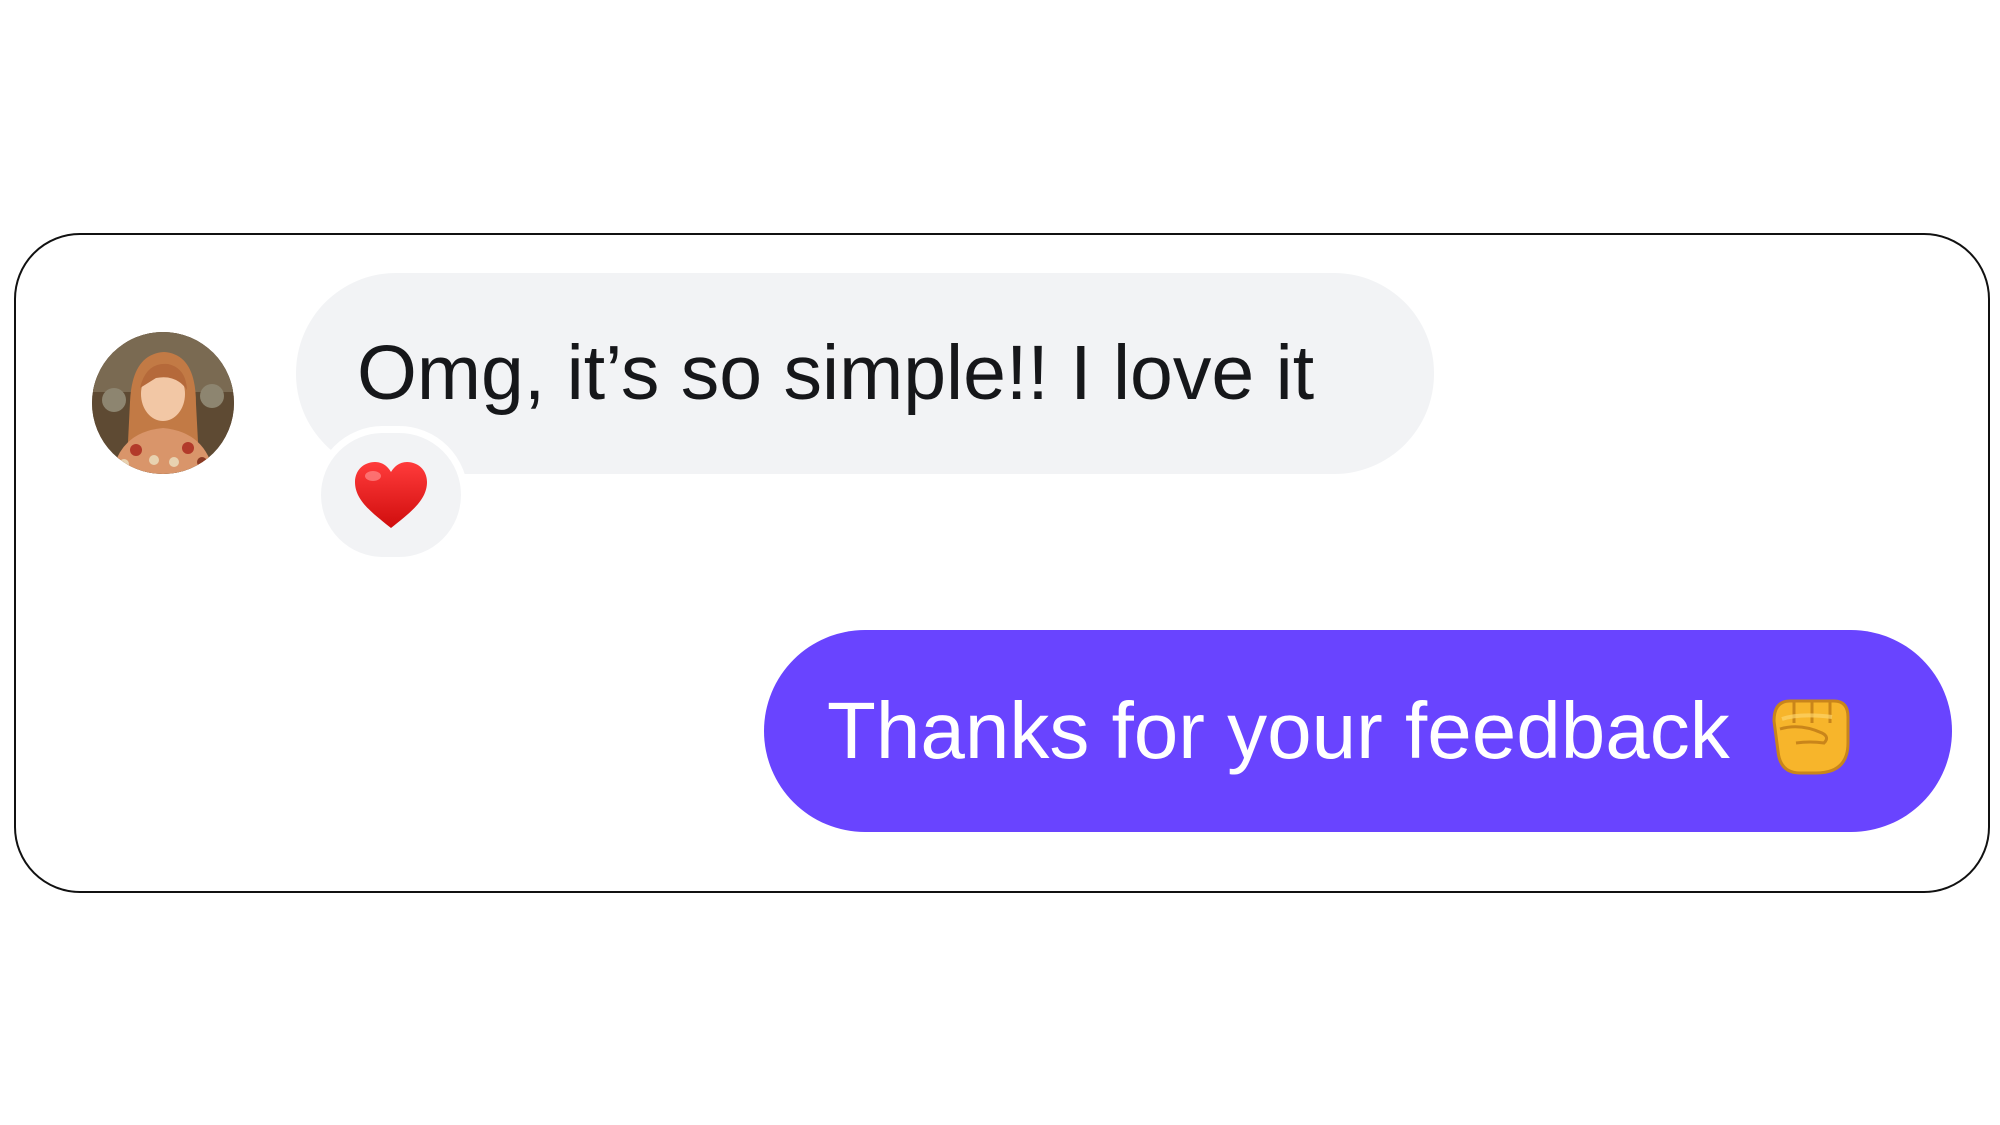 The image size is (2000, 1125). I want to click on sender-avatar, so click(163, 403).